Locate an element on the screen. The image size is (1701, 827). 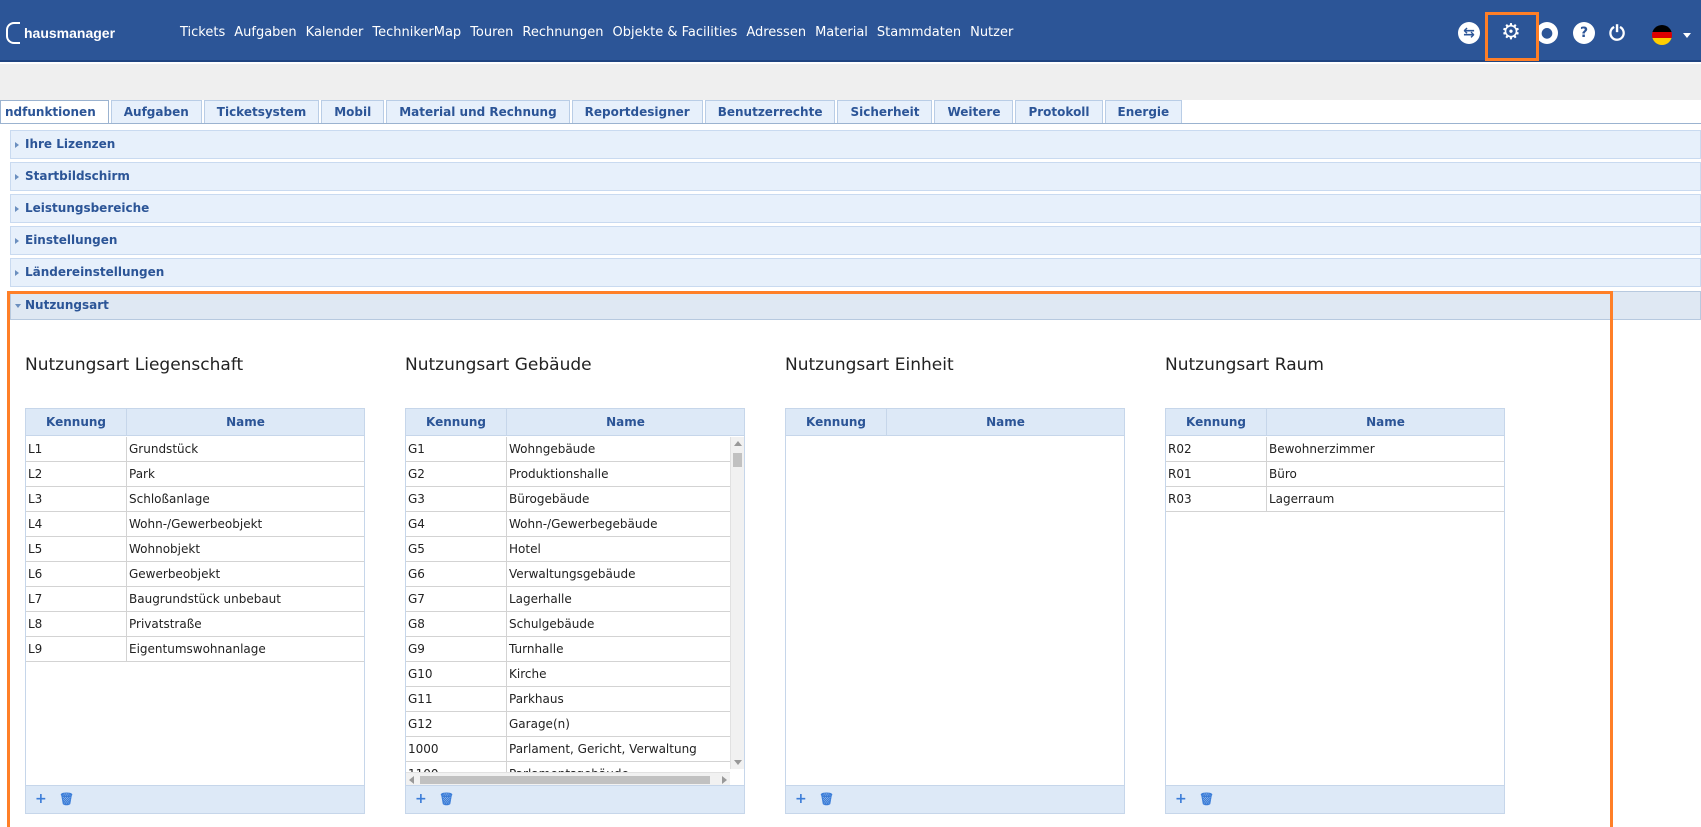
gear-highlight-box is located at coordinates (1512, 36).